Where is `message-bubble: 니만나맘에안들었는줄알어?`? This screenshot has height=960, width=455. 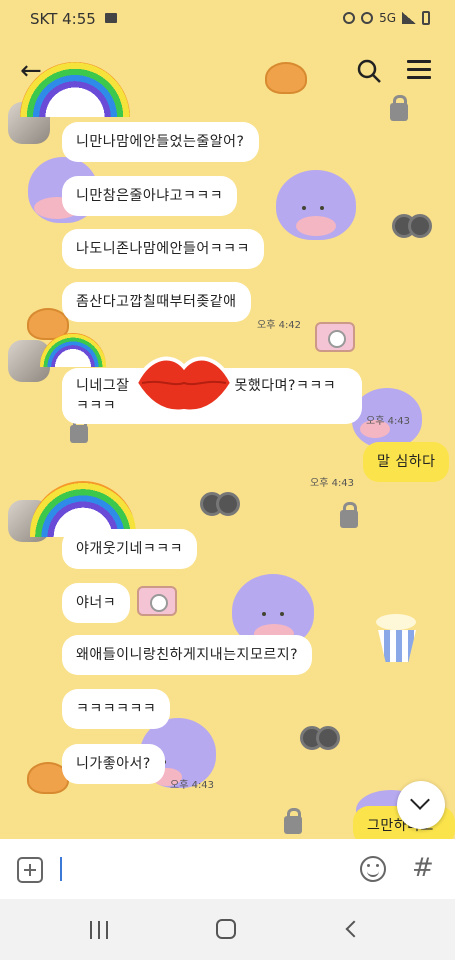 message-bubble: 니만나맘에안들었는줄알어? is located at coordinates (160, 142).